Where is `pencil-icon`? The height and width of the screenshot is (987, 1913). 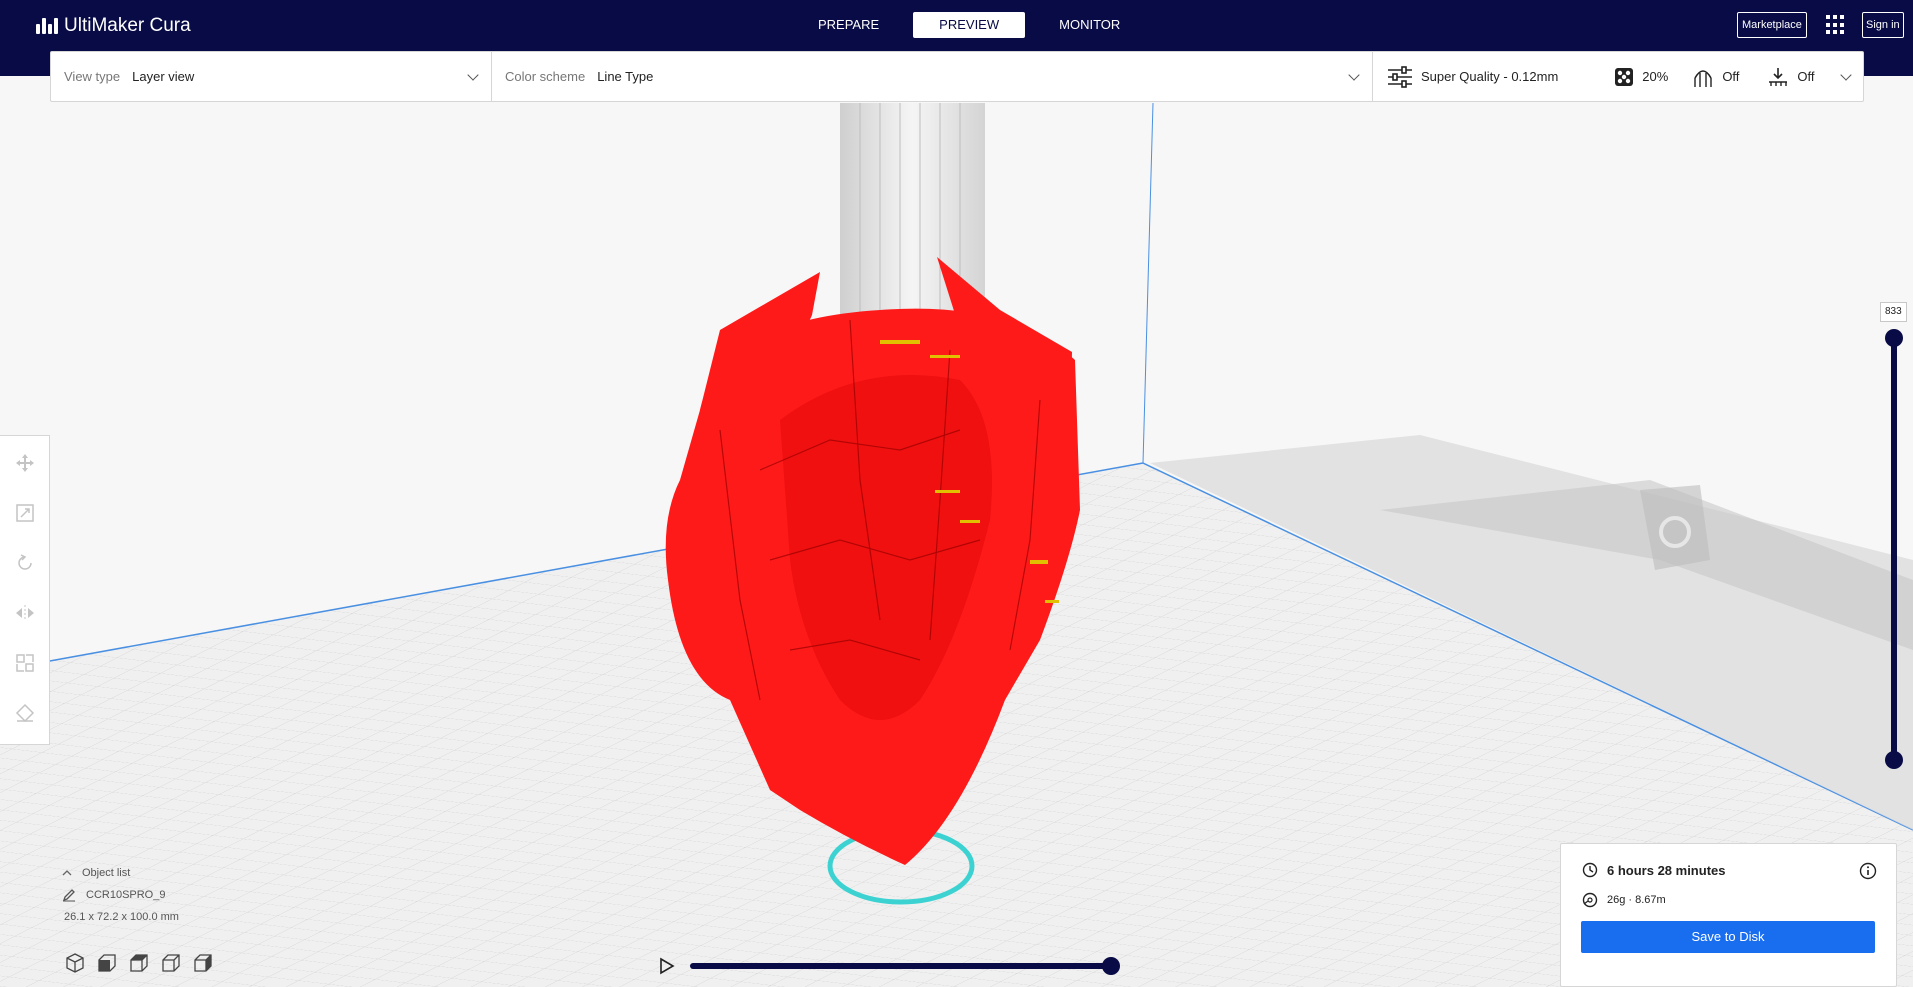 pencil-icon is located at coordinates (68, 895).